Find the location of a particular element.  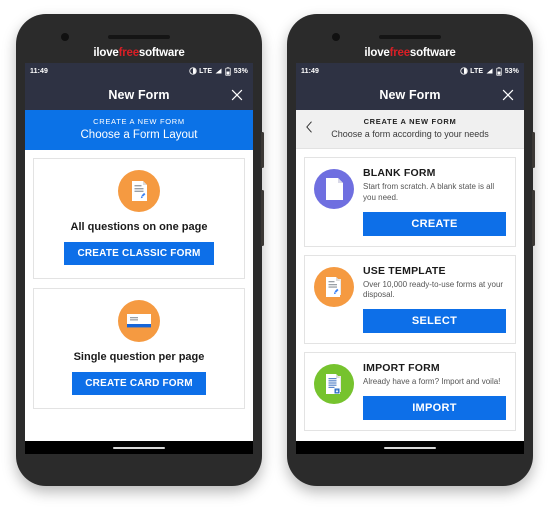

back-chevron-icon is located at coordinates (309, 127).